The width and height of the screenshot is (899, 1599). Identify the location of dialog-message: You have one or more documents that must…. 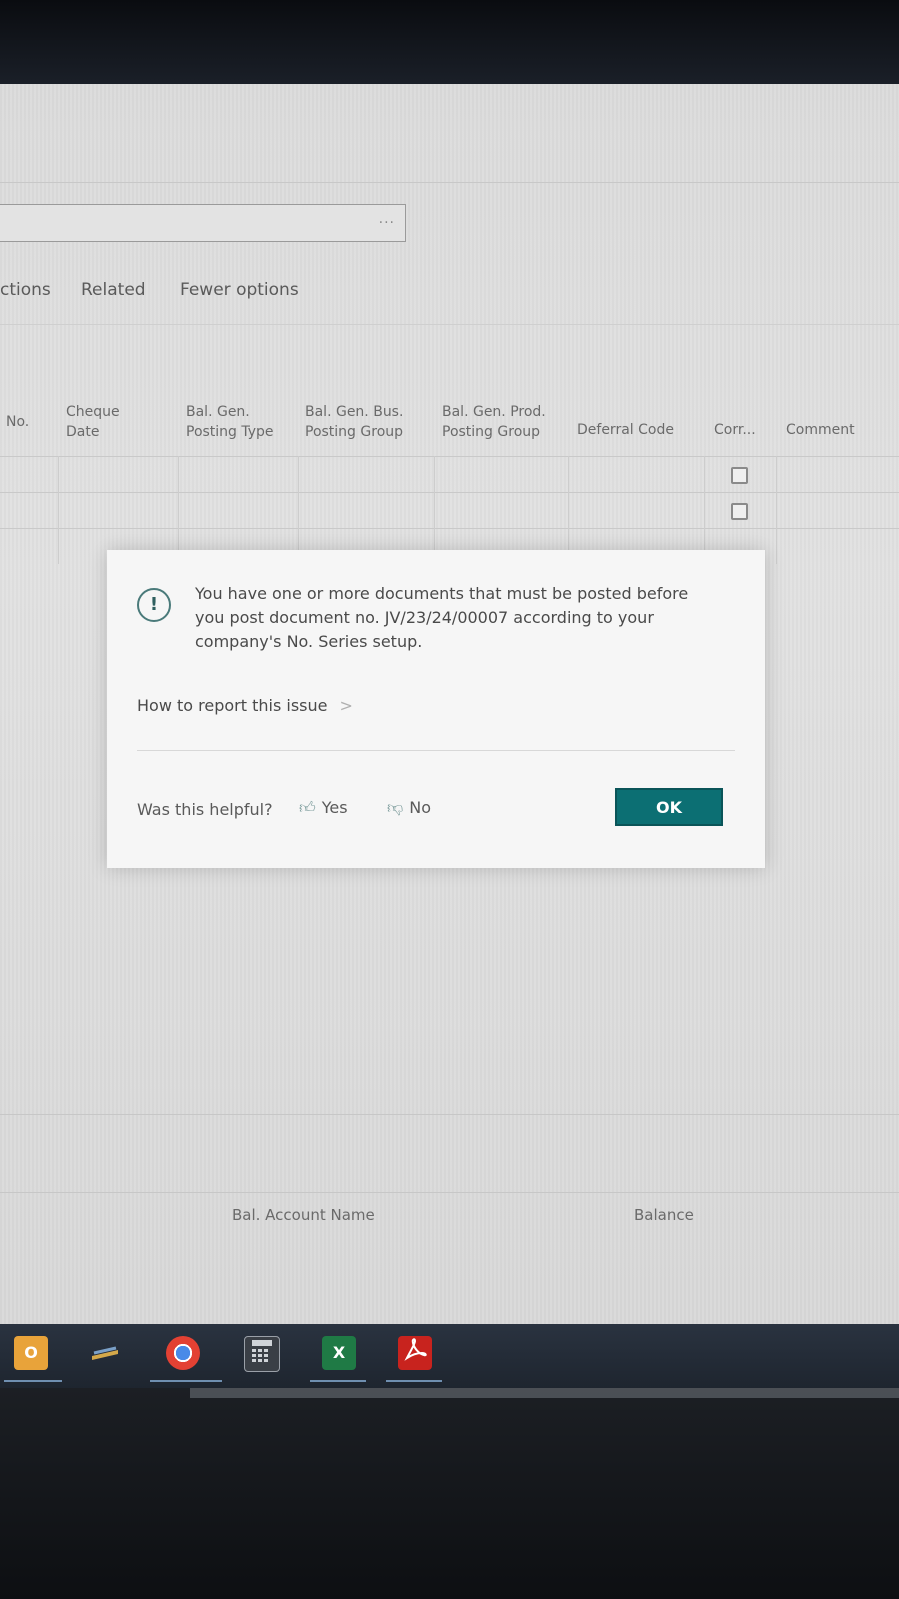
(442, 617).